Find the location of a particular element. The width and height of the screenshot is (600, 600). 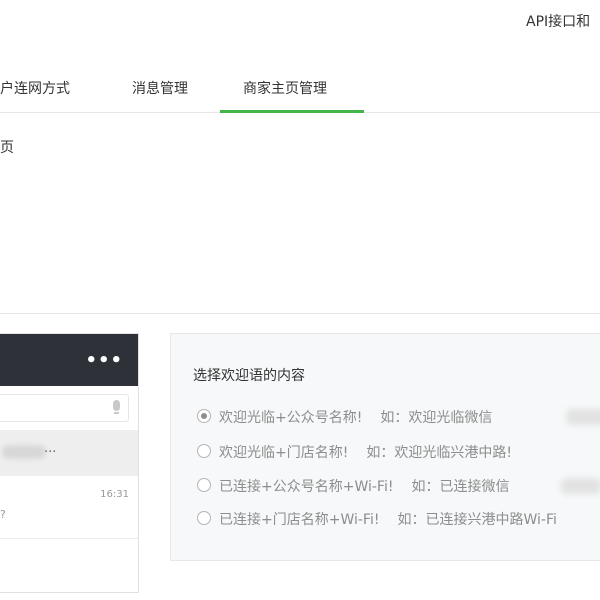

option-example: 如：欢迎光临微信 is located at coordinates (436, 418).